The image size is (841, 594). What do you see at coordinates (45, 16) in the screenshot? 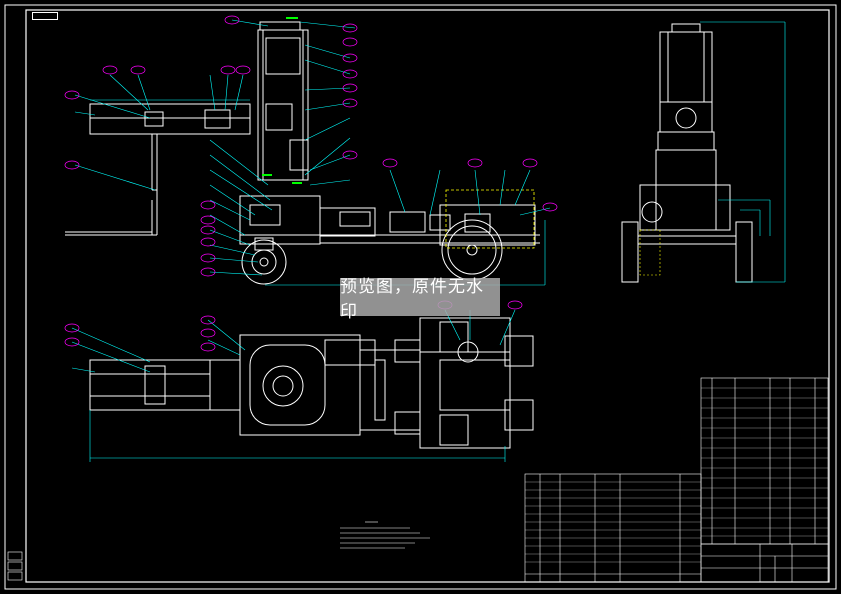
I see `sheet-label-box` at bounding box center [45, 16].